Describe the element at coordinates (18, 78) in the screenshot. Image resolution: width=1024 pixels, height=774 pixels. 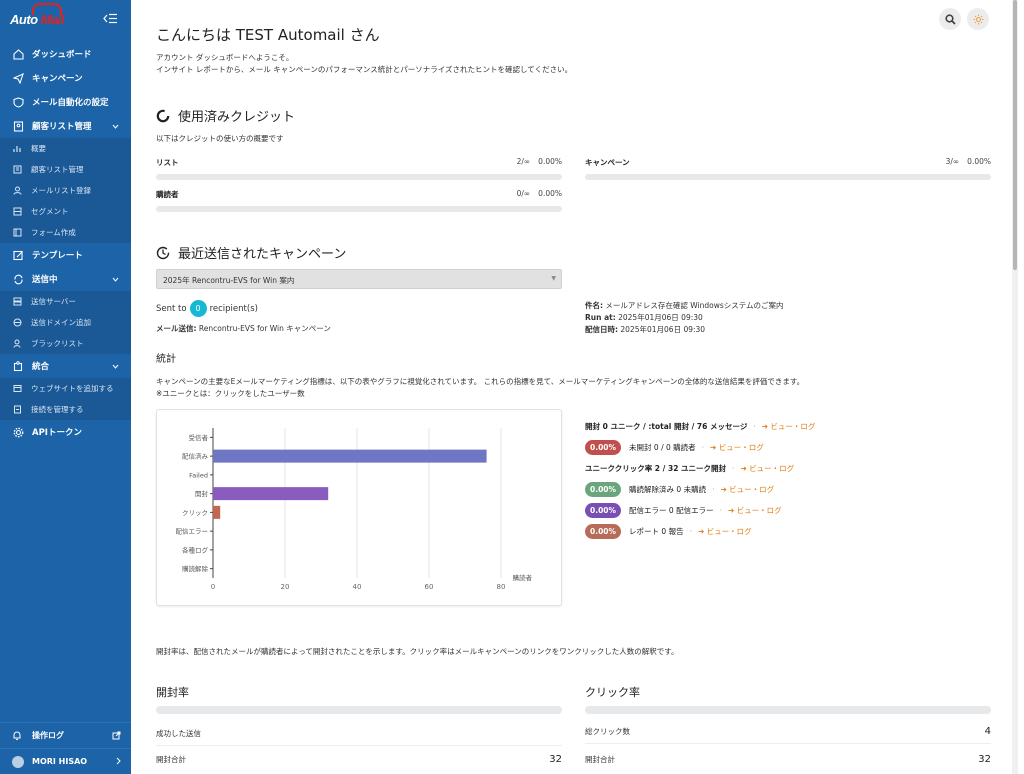
I see `paper-plane-icon` at that location.